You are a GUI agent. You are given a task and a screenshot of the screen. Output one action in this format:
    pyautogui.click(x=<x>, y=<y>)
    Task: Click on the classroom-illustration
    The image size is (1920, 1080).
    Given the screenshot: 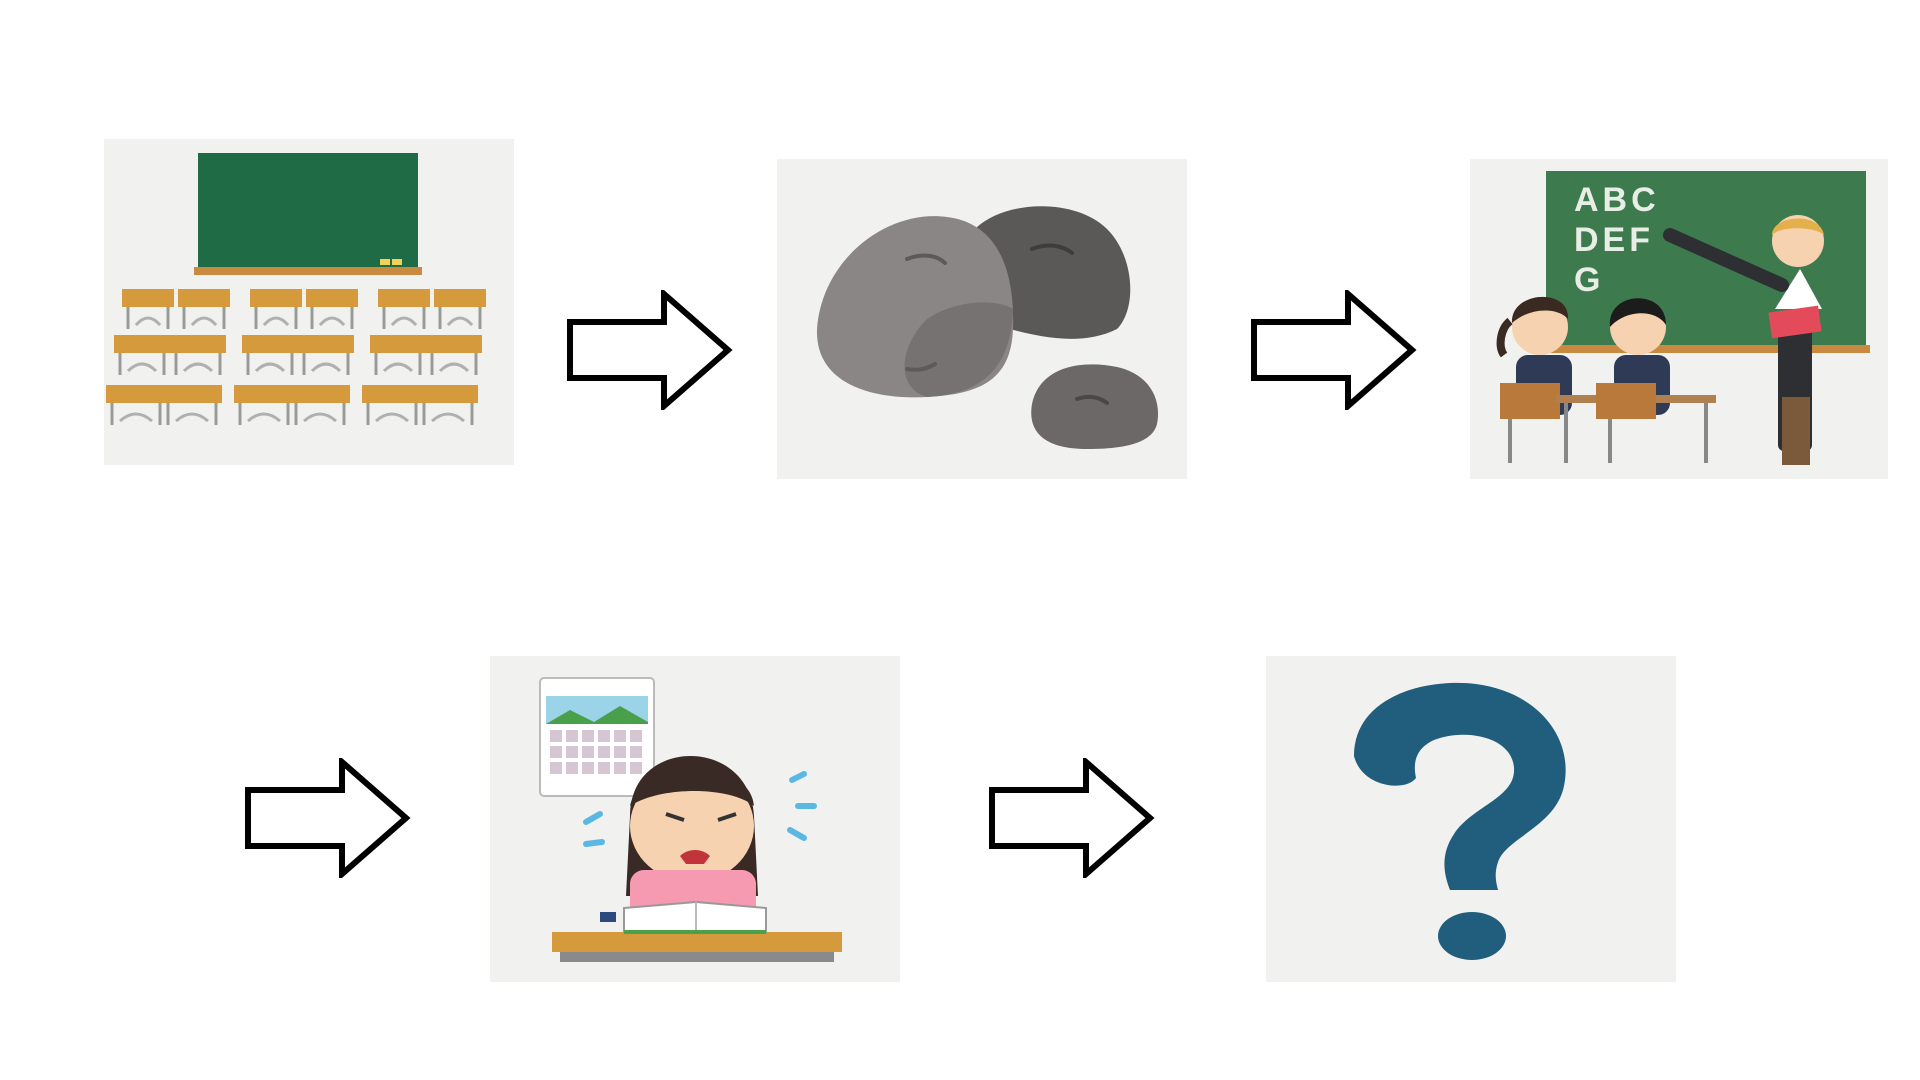 What is the action you would take?
    pyautogui.click(x=309, y=302)
    